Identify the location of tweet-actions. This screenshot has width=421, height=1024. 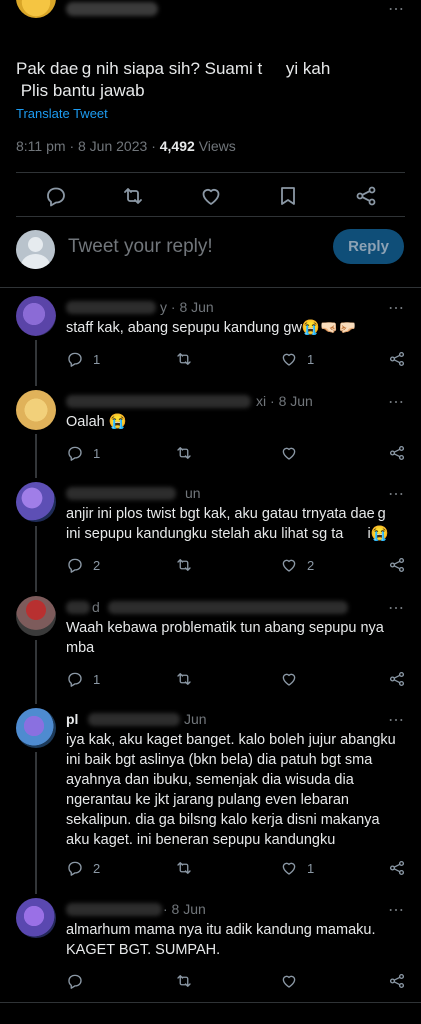
(210, 196).